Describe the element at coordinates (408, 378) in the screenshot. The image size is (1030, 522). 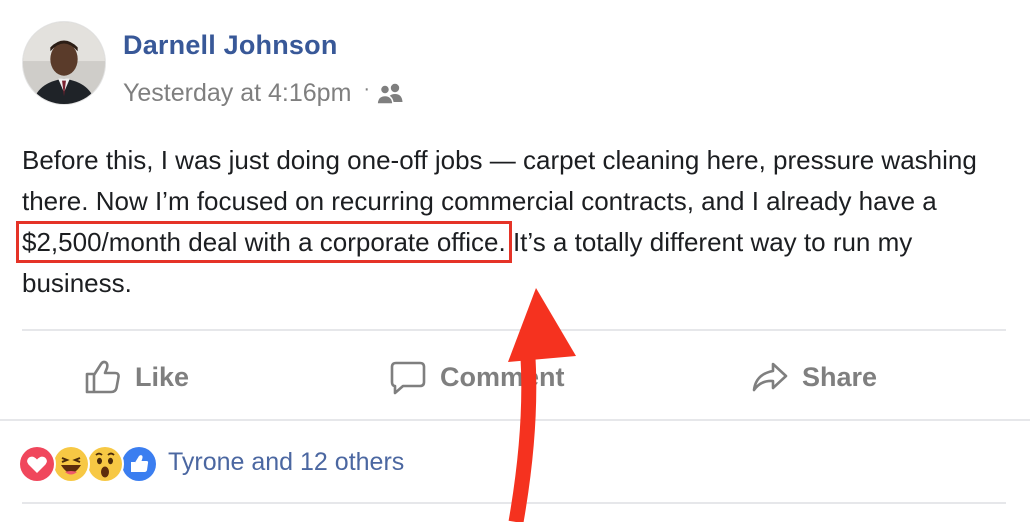
I see `speech-bubble-icon` at that location.